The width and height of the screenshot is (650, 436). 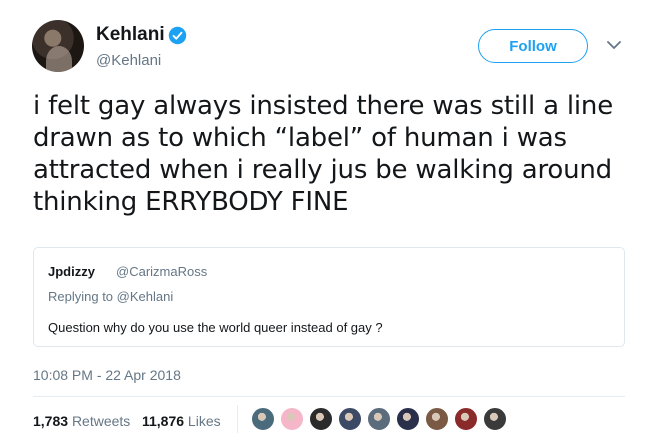 What do you see at coordinates (177, 35) in the screenshot?
I see `verified-badge-icon` at bounding box center [177, 35].